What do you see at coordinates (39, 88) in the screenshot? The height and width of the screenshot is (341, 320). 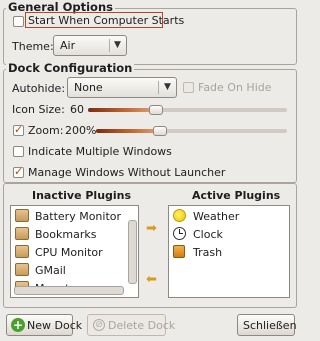 I see `autohide-label: Autohide:` at bounding box center [39, 88].